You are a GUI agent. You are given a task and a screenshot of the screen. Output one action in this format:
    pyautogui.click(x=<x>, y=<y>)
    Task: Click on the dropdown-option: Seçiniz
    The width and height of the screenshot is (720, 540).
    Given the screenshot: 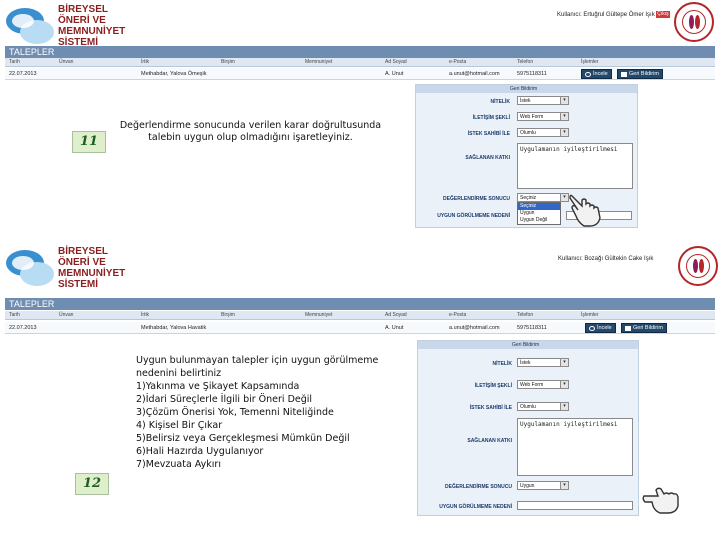 What is the action you would take?
    pyautogui.click(x=539, y=206)
    